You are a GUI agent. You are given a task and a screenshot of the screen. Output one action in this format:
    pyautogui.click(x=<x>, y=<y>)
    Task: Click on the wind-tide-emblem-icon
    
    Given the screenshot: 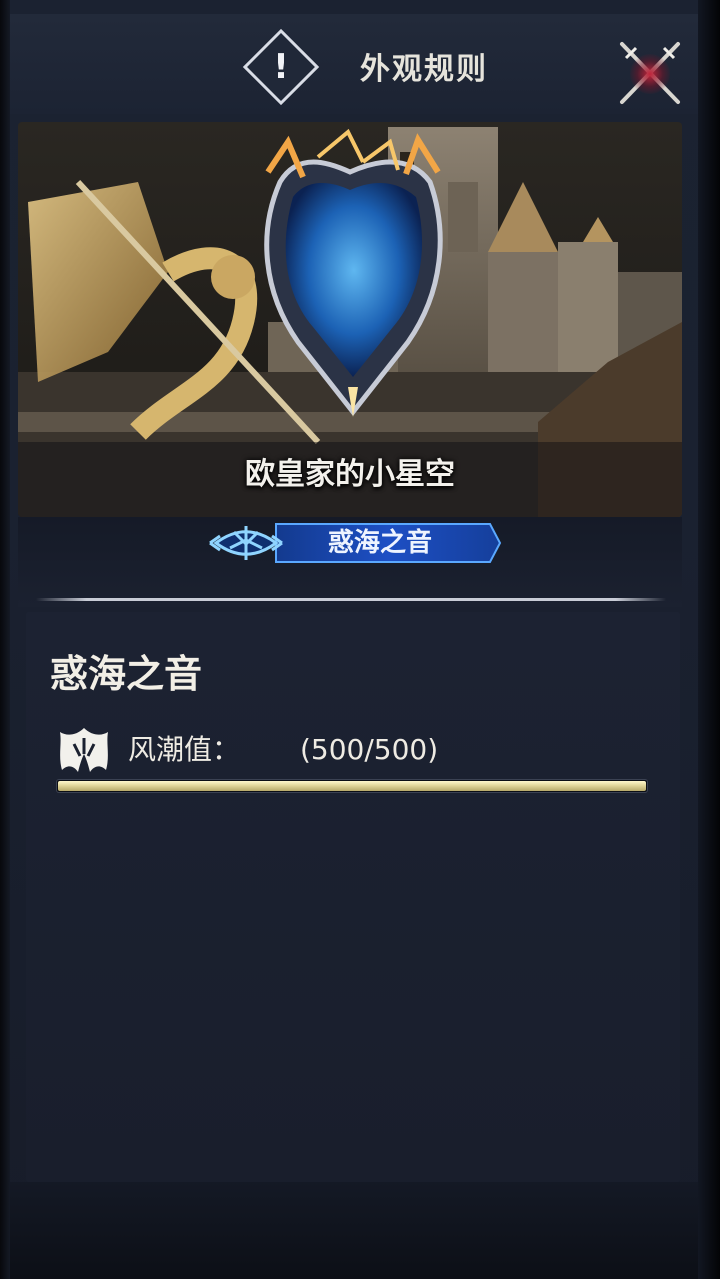 What is the action you would take?
    pyautogui.click(x=84, y=749)
    